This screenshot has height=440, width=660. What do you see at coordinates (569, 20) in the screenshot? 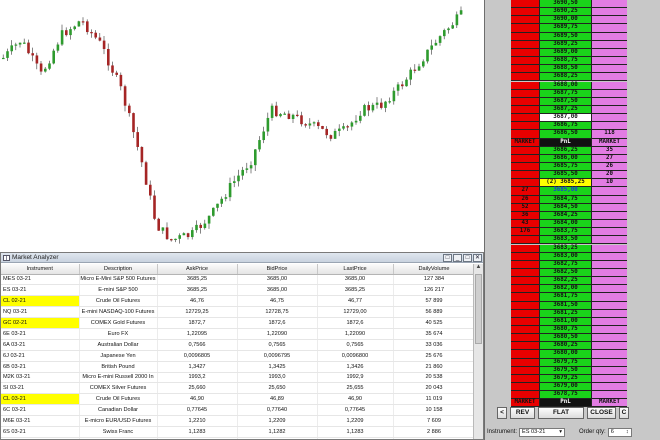
I see `ladder-row: 3690,00` at bounding box center [569, 20].